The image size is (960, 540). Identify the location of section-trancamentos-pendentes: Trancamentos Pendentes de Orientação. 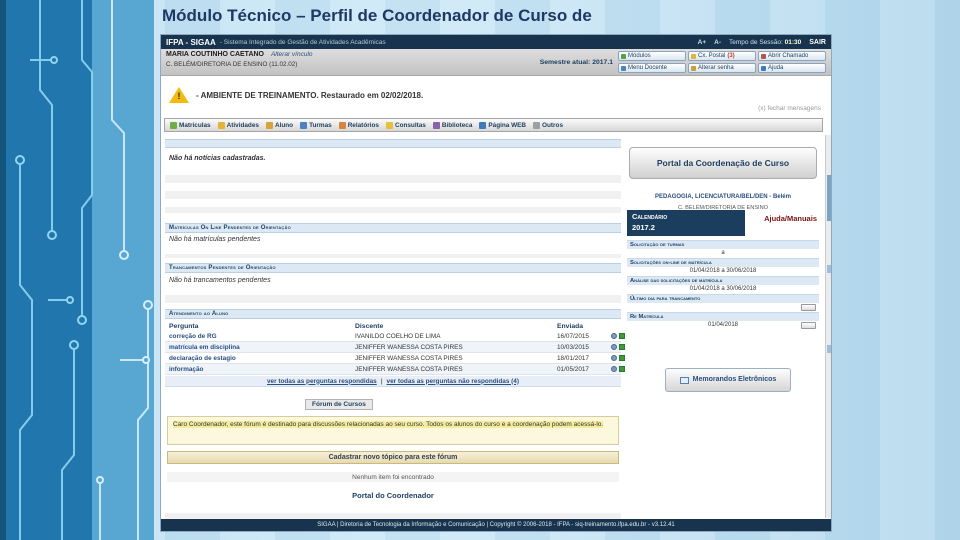
(393, 268).